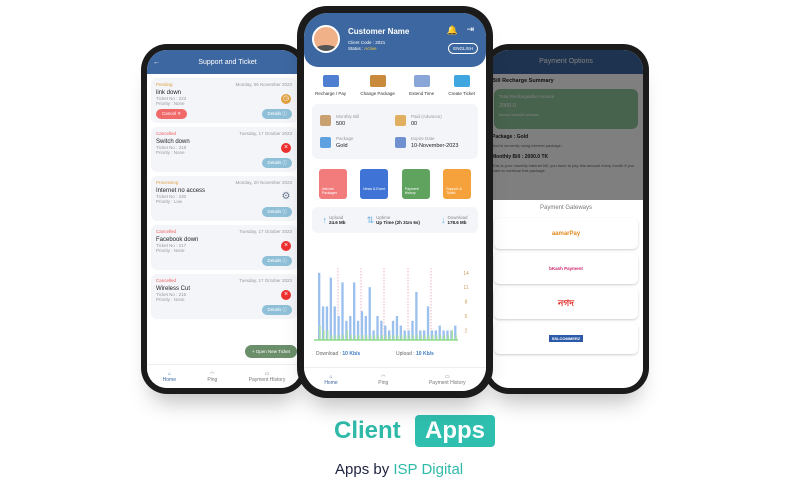 This screenshot has width=790, height=500. What do you see at coordinates (457, 184) in the screenshot?
I see `tile-3: Support & Ticket` at bounding box center [457, 184].